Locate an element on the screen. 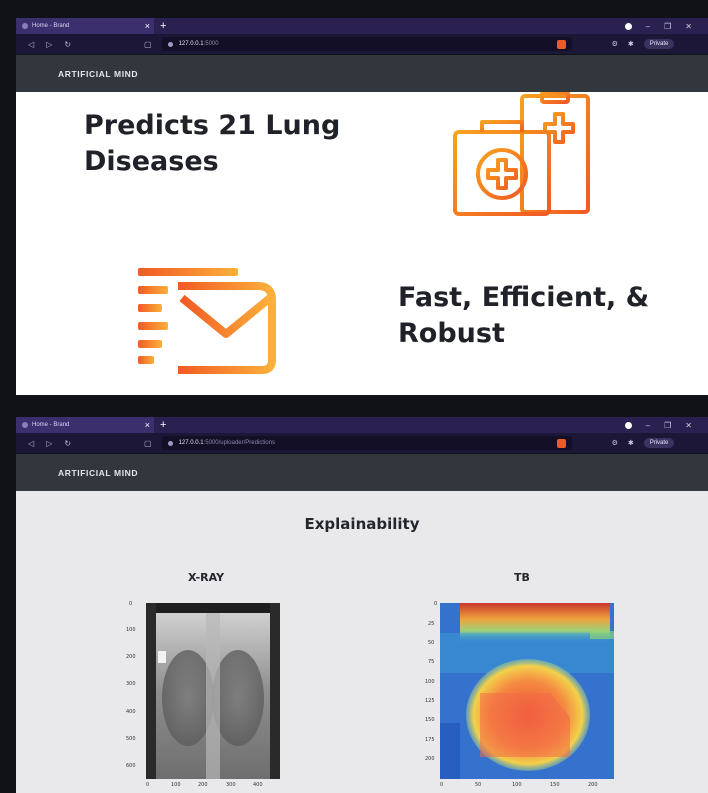 Image resolution: width=708 pixels, height=793 pixels. xray-y-tick: 300 is located at coordinates (131, 684).